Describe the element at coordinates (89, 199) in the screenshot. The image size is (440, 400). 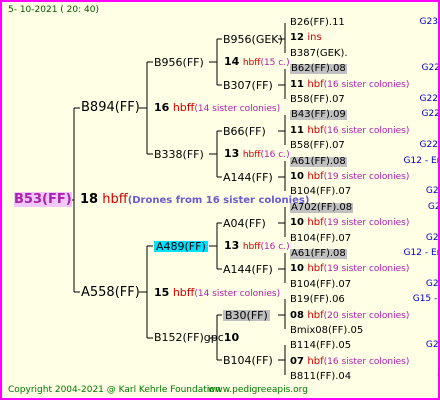
I see `root-drone-count: 18` at that location.